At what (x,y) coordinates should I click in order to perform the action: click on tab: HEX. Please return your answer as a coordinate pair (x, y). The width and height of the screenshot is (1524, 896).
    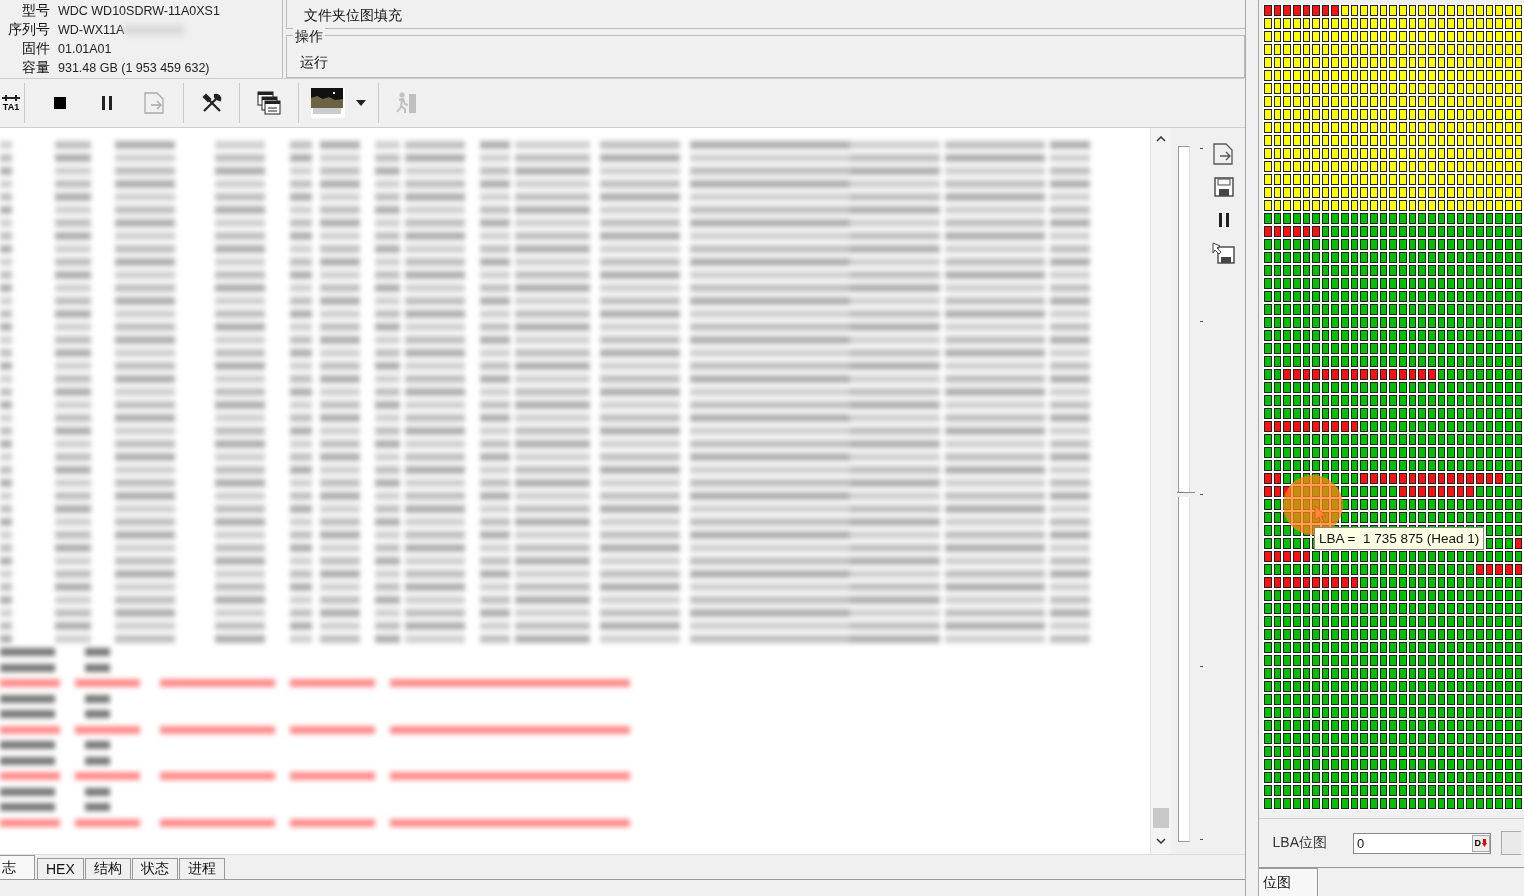
    Looking at the image, I should click on (60, 868).